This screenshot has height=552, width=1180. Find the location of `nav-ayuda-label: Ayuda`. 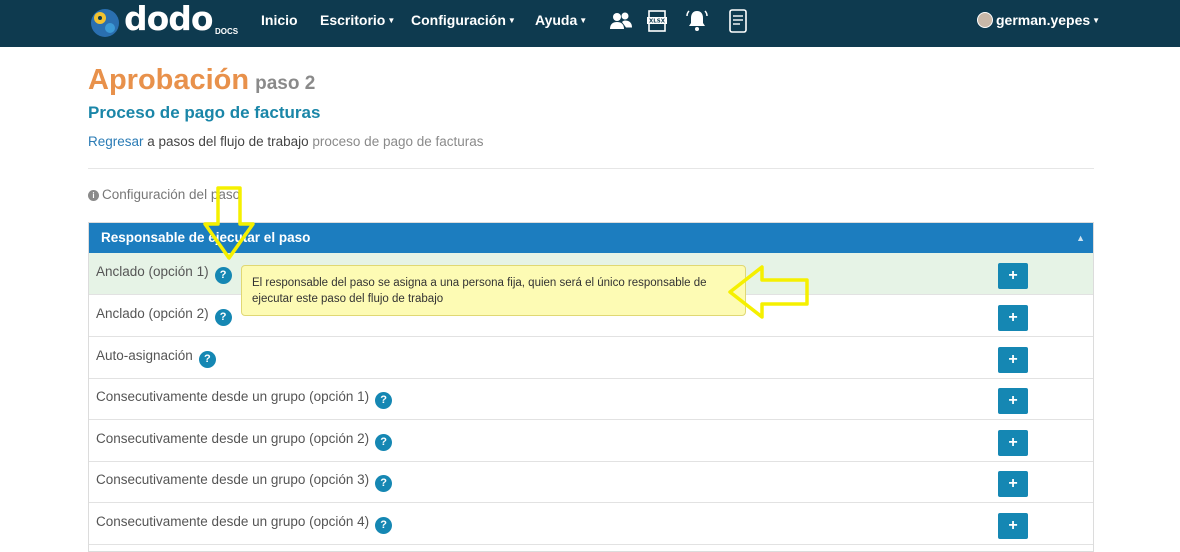

nav-ayuda-label: Ayuda is located at coordinates (556, 20).